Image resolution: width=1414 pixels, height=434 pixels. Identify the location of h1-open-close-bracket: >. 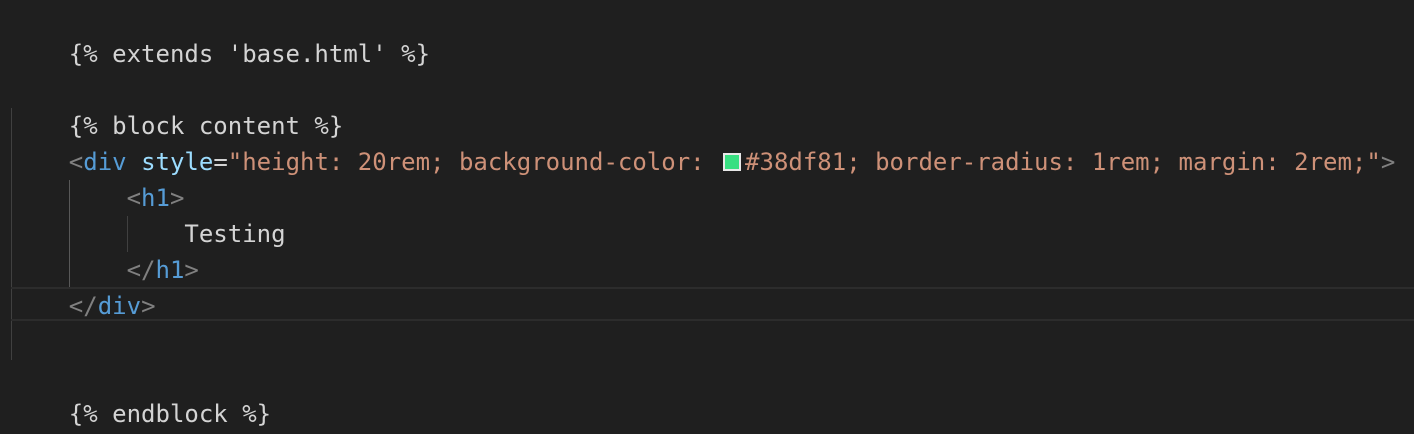
(177, 198).